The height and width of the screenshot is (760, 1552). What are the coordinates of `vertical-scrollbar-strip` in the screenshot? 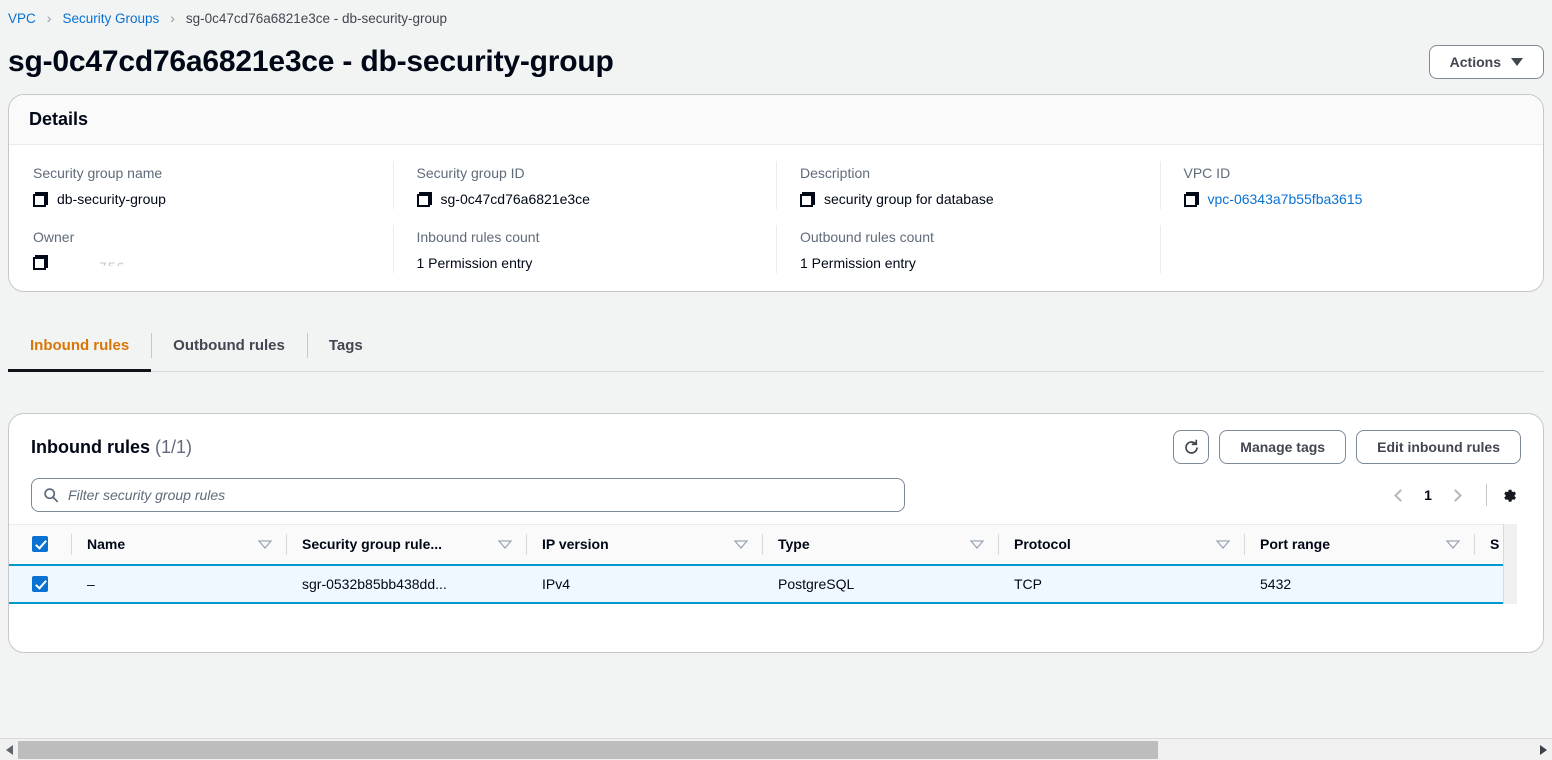 It's located at (1510, 564).